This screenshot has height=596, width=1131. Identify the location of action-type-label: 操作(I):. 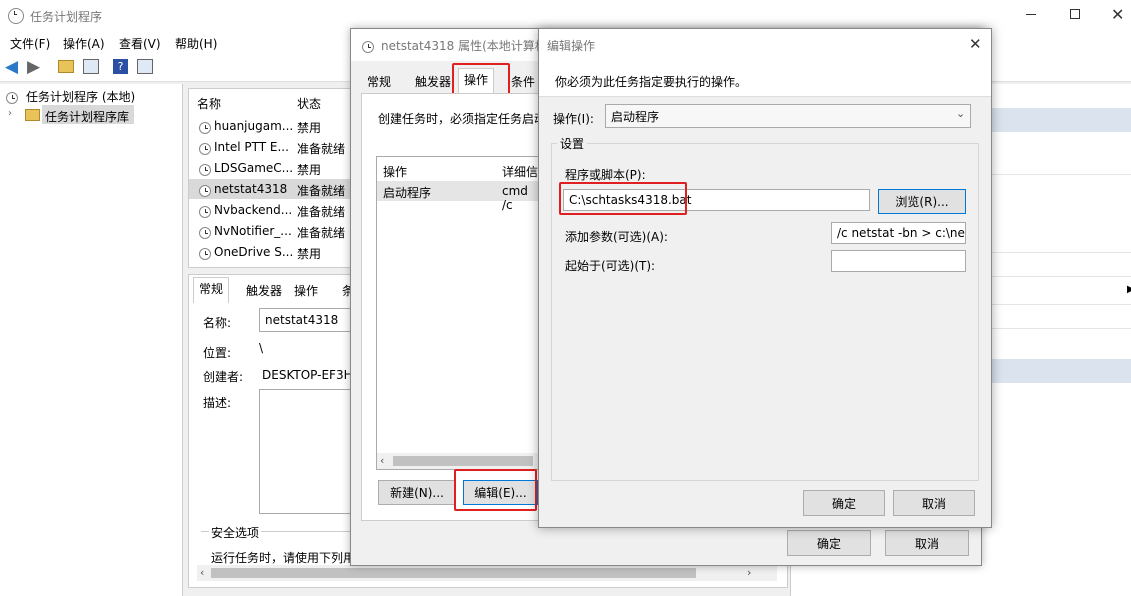
(573, 119).